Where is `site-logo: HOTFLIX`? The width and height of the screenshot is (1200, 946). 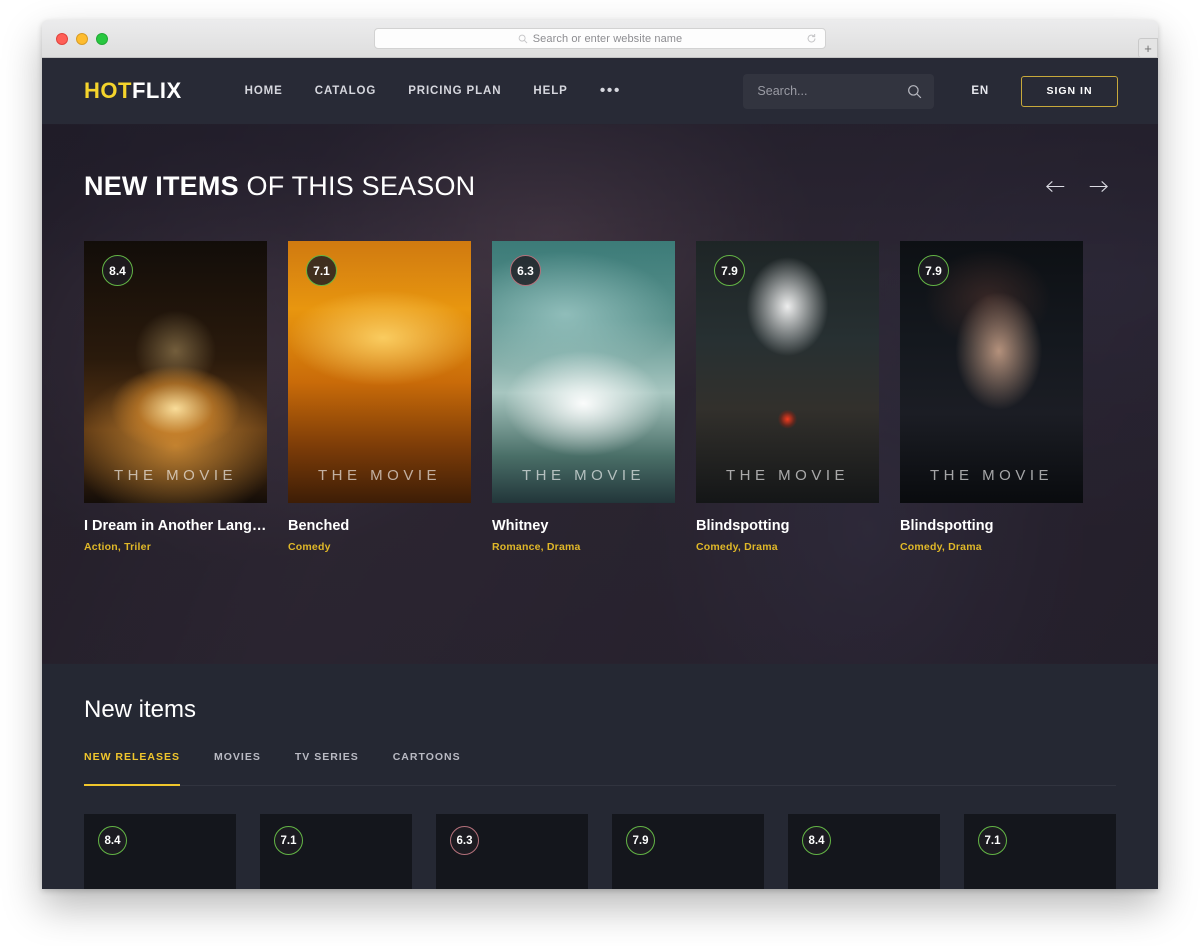 site-logo: HOTFLIX is located at coordinates (133, 91).